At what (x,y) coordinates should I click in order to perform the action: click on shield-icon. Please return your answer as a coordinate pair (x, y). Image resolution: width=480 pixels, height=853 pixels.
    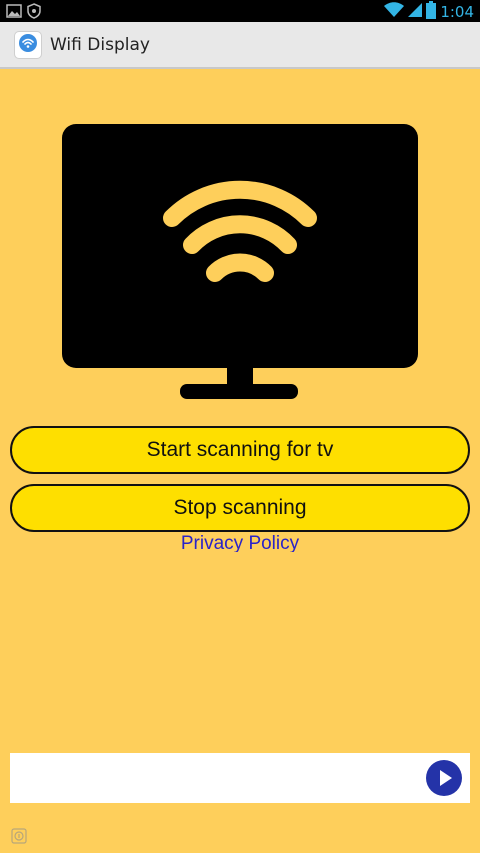
    Looking at the image, I should click on (34, 13).